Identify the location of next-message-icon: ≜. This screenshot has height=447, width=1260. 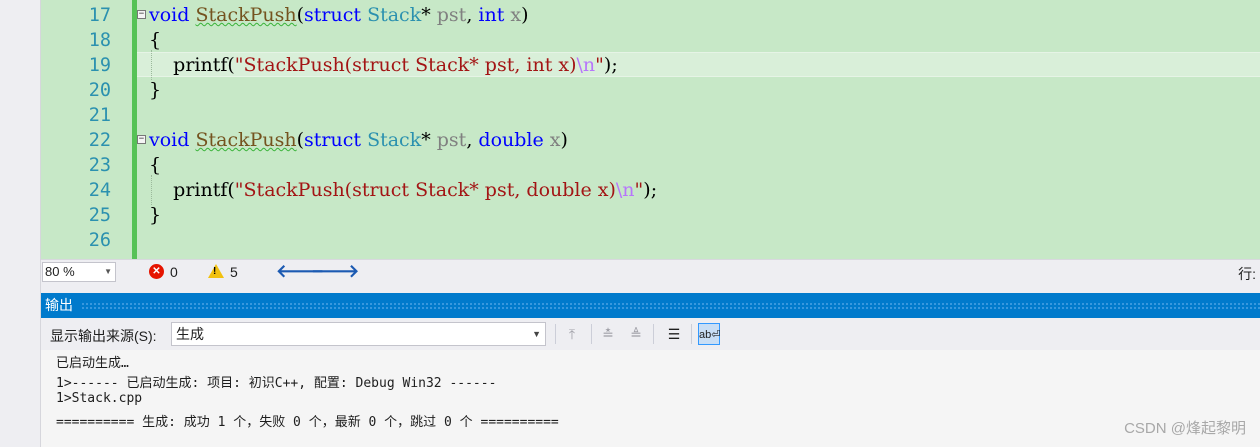
(636, 334).